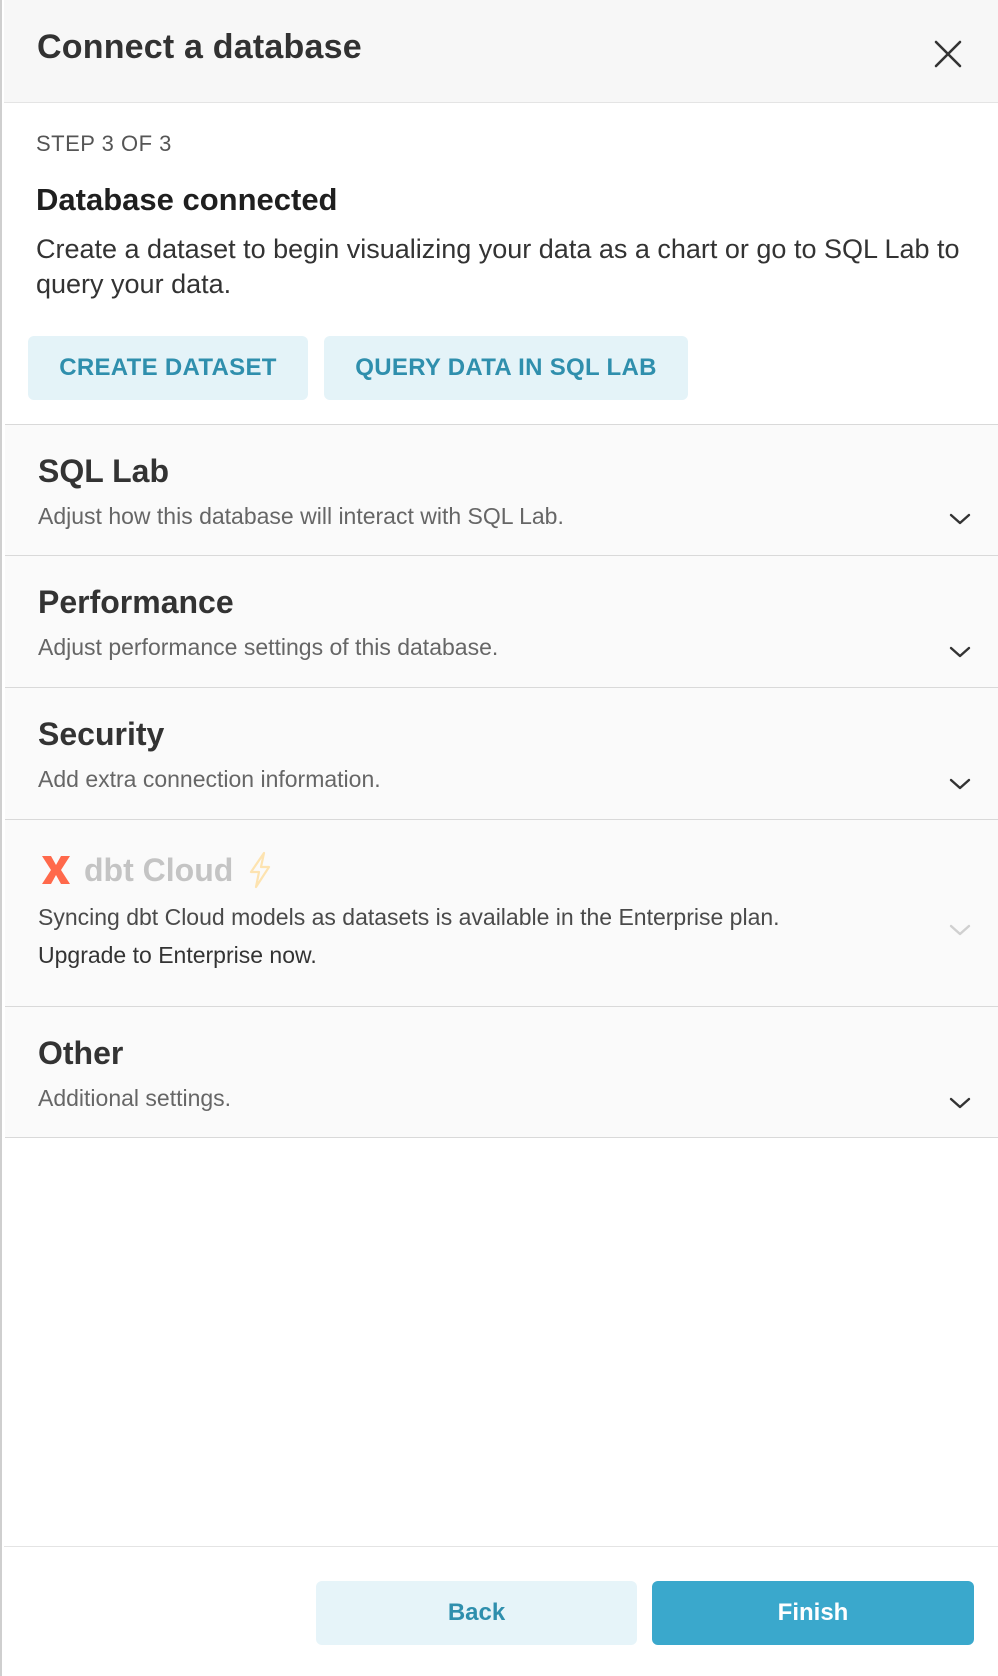  What do you see at coordinates (209, 779) in the screenshot?
I see `panel-subtitle: Add extra connection information.` at bounding box center [209, 779].